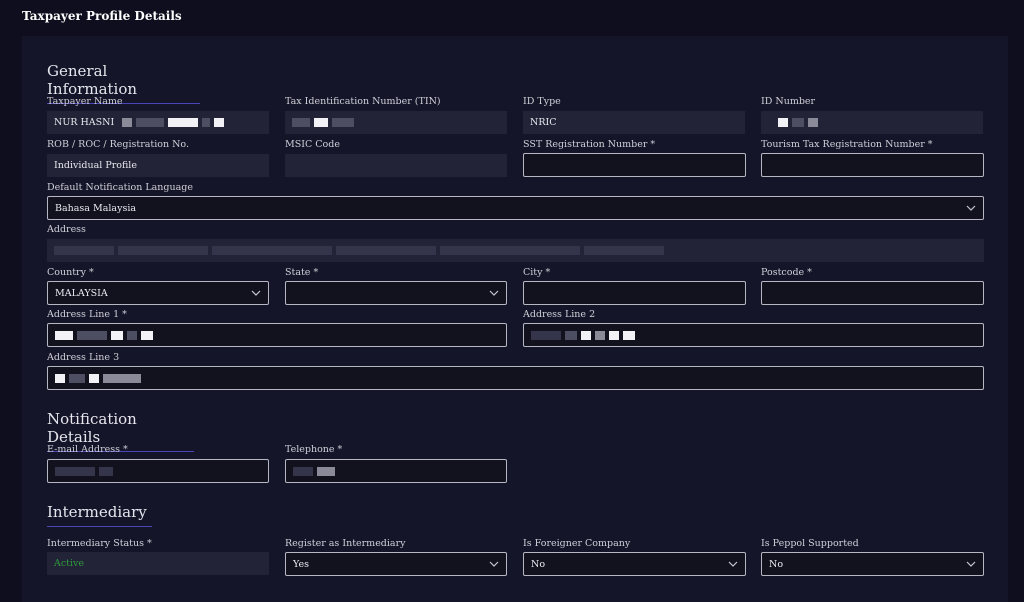  Describe the element at coordinates (86, 471) in the screenshot. I see `redacted-email` at that location.